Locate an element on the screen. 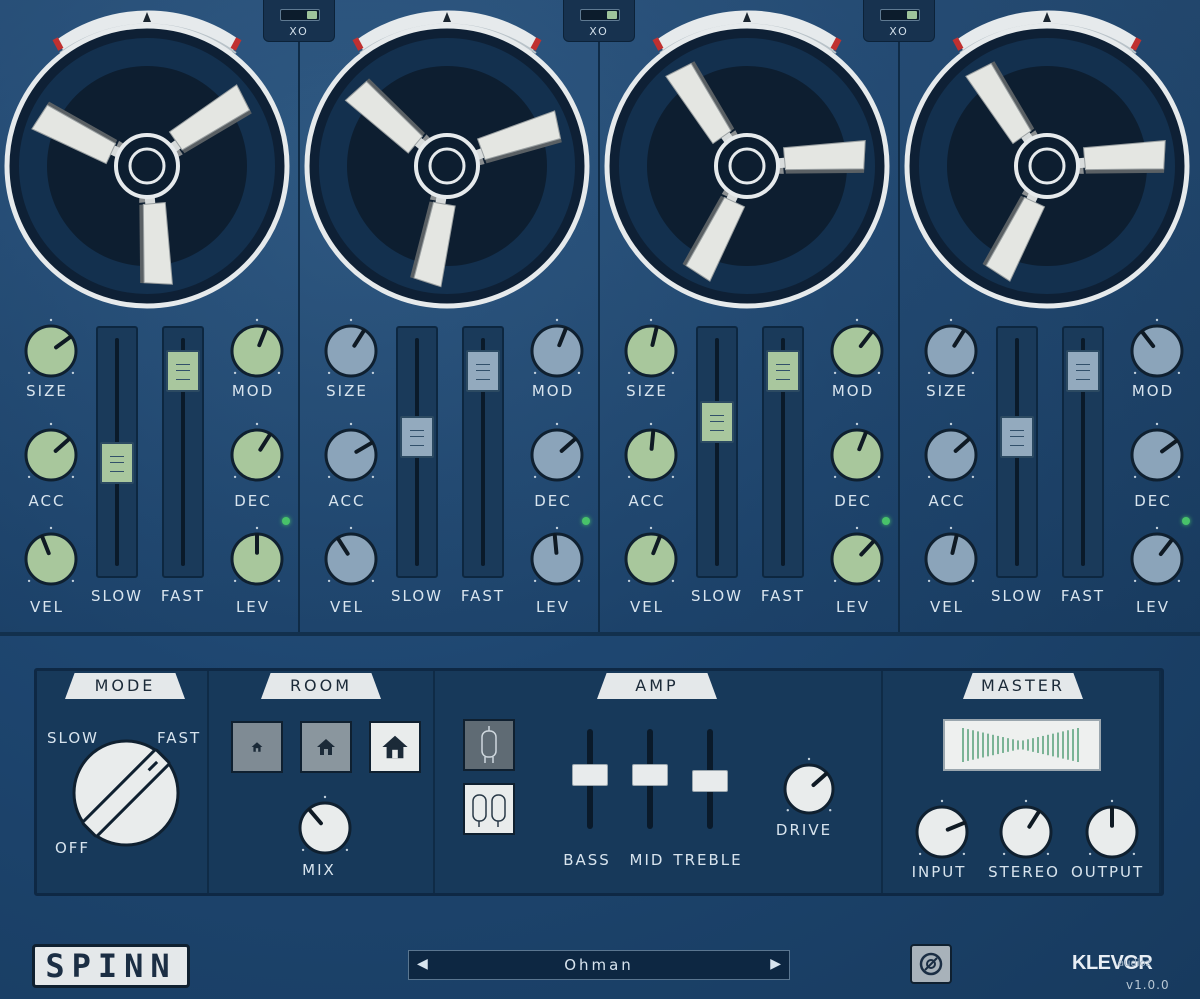 The image size is (1200, 999). lev-label: LEV is located at coordinates (253, 607).